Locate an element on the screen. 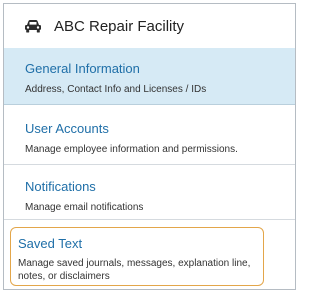 This screenshot has height=294, width=320. notifications-description: Manage email notifications is located at coordinates (84, 207).